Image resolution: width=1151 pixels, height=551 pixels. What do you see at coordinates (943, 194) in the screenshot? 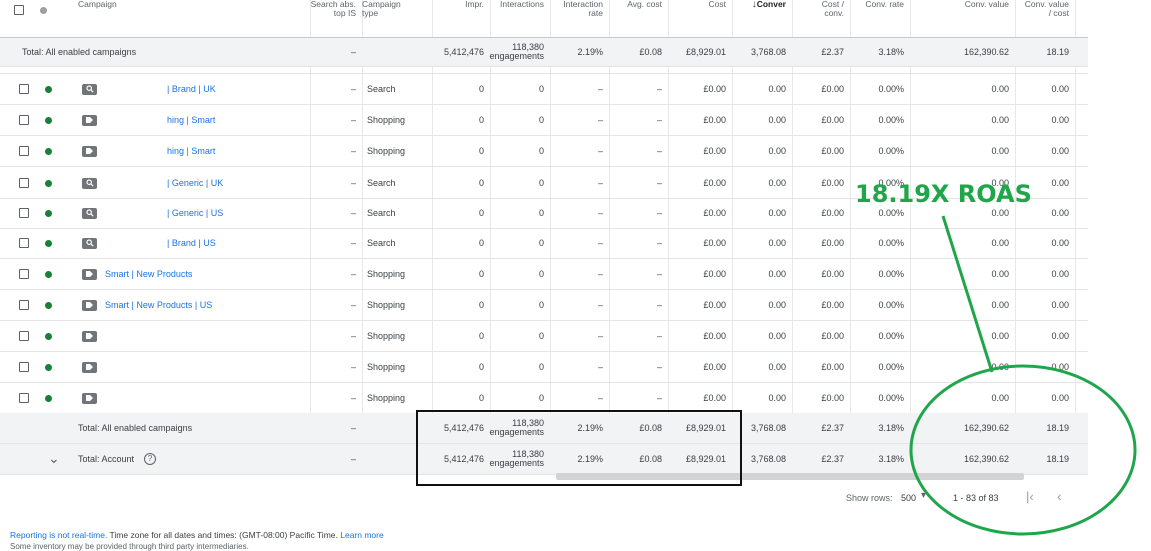
I see `roas-annotation: 18.19X ROAS` at bounding box center [943, 194].